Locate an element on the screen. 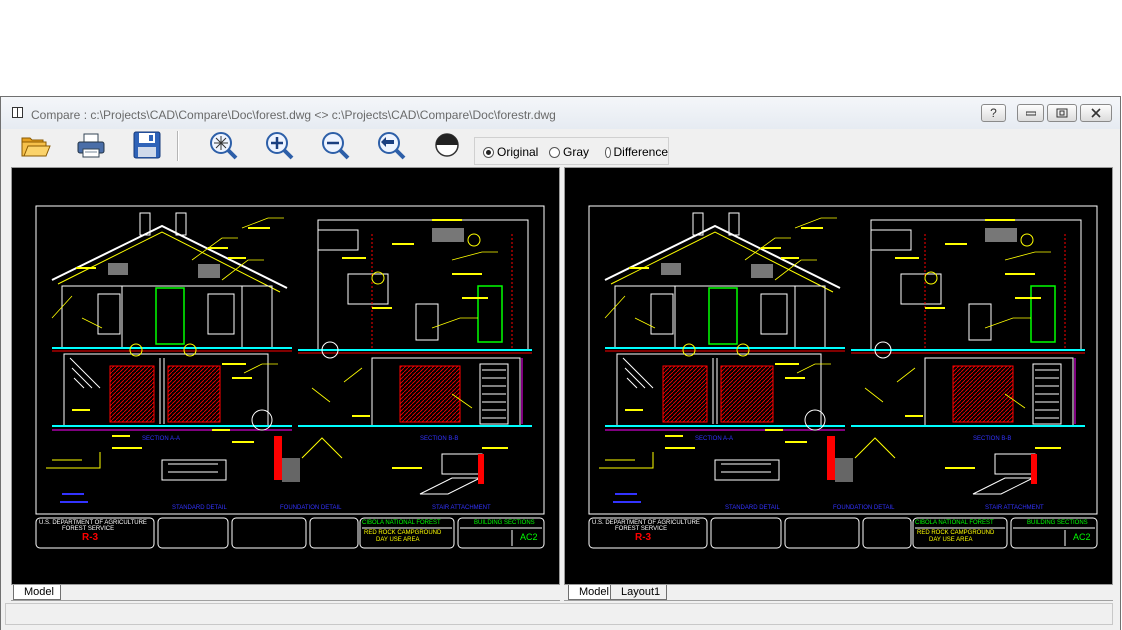 This screenshot has width=1122, height=630. zoom-previous-button is located at coordinates (391, 145).